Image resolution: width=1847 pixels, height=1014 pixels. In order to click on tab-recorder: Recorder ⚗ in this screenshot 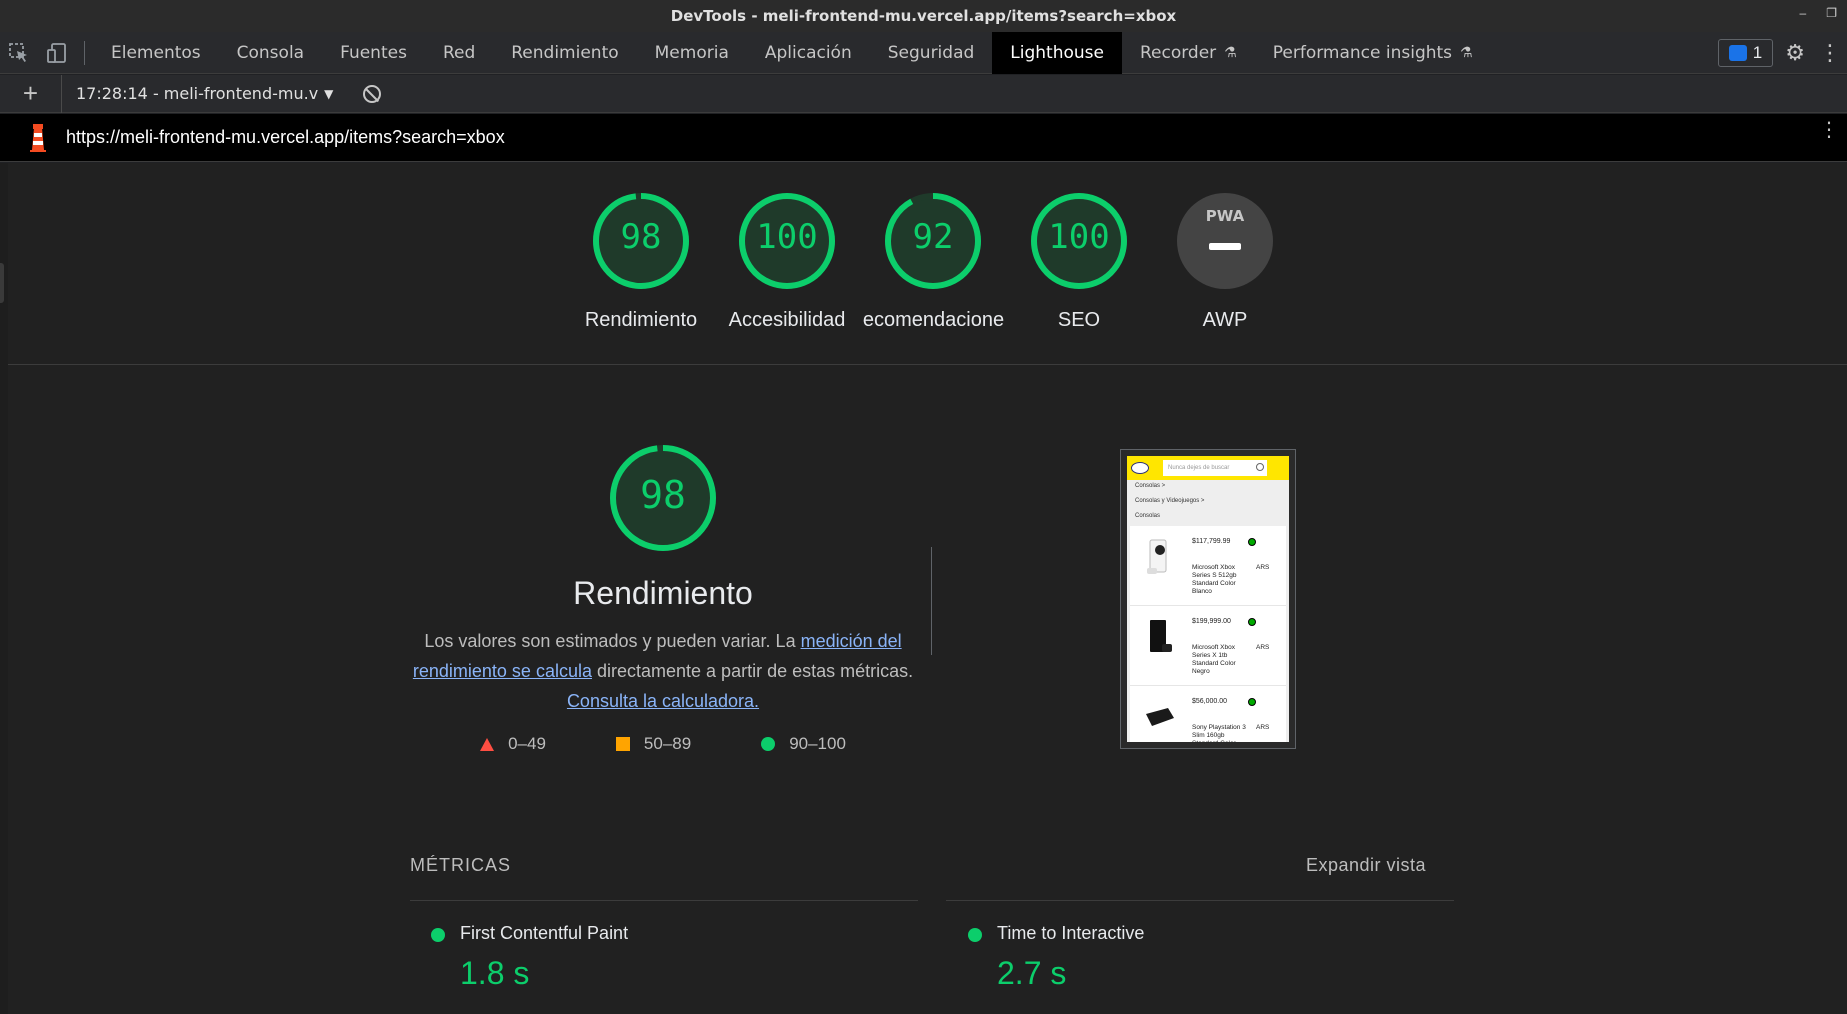, I will do `click(1188, 53)`.